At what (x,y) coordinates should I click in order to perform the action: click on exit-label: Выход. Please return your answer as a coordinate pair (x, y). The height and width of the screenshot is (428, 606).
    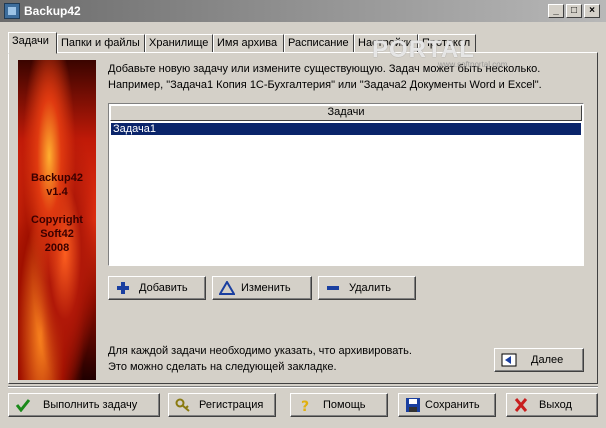
    Looking at the image, I should click on (555, 405).